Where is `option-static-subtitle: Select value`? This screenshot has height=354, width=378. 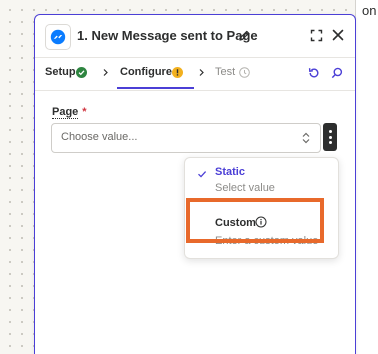
option-static-subtitle: Select value is located at coordinates (245, 188).